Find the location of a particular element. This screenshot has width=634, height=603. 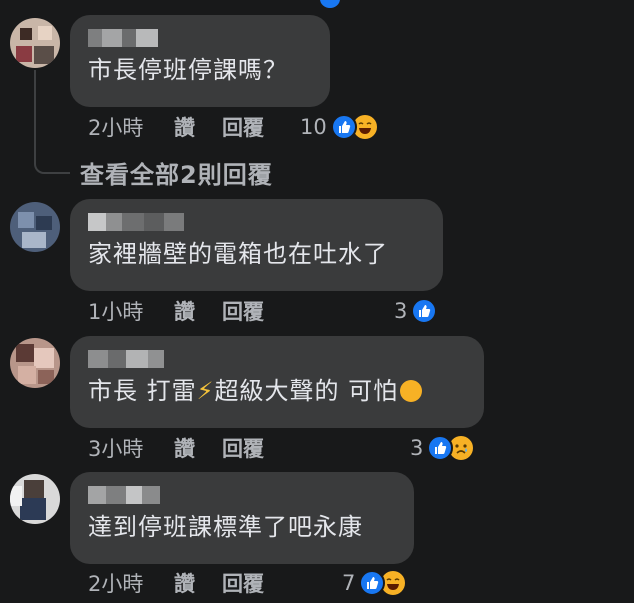

reaction-count: 10 is located at coordinates (313, 127).